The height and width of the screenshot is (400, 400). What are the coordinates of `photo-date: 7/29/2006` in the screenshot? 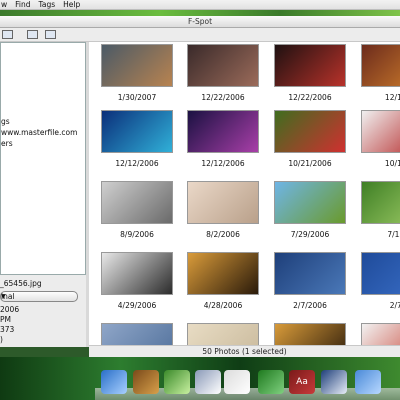 It's located at (310, 234).